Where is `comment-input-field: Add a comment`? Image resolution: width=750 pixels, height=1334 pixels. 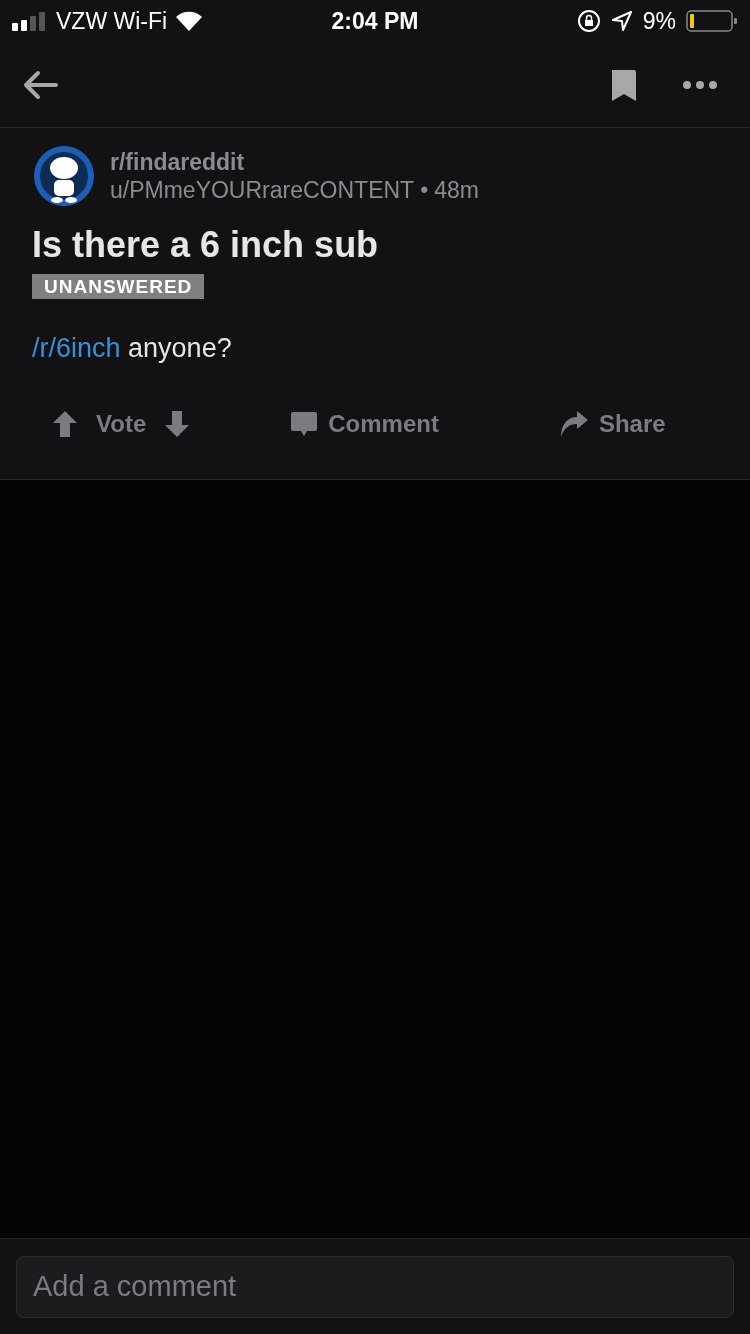
comment-input-field: Add a comment is located at coordinates (375, 1286).